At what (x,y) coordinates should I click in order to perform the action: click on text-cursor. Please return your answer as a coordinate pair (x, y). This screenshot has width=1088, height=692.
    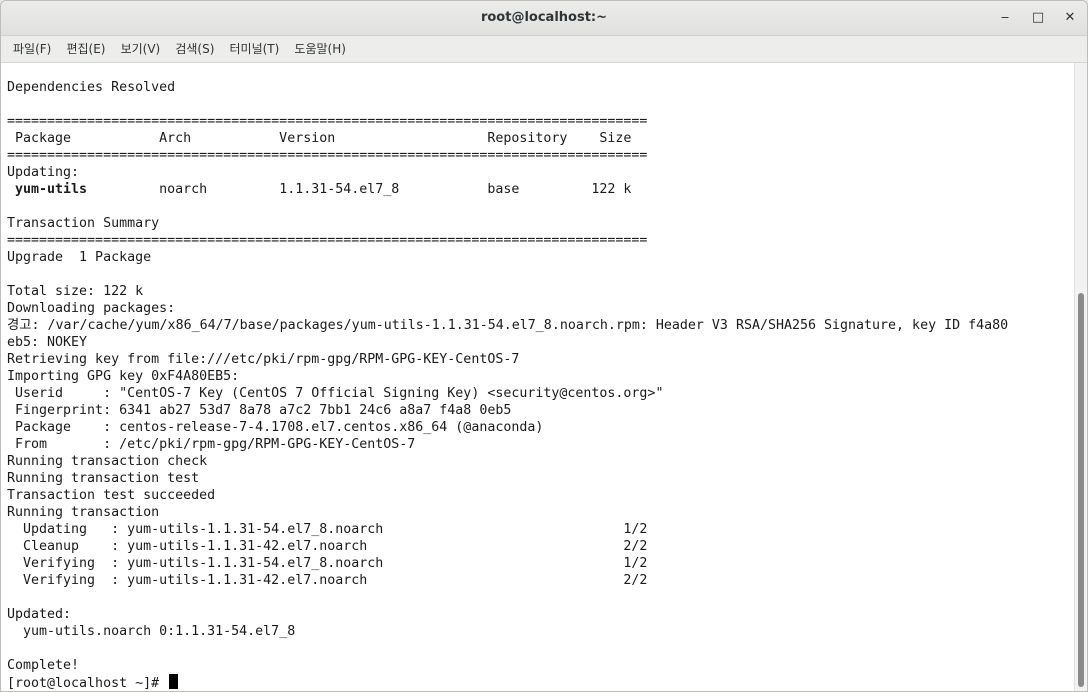
    Looking at the image, I should click on (174, 681).